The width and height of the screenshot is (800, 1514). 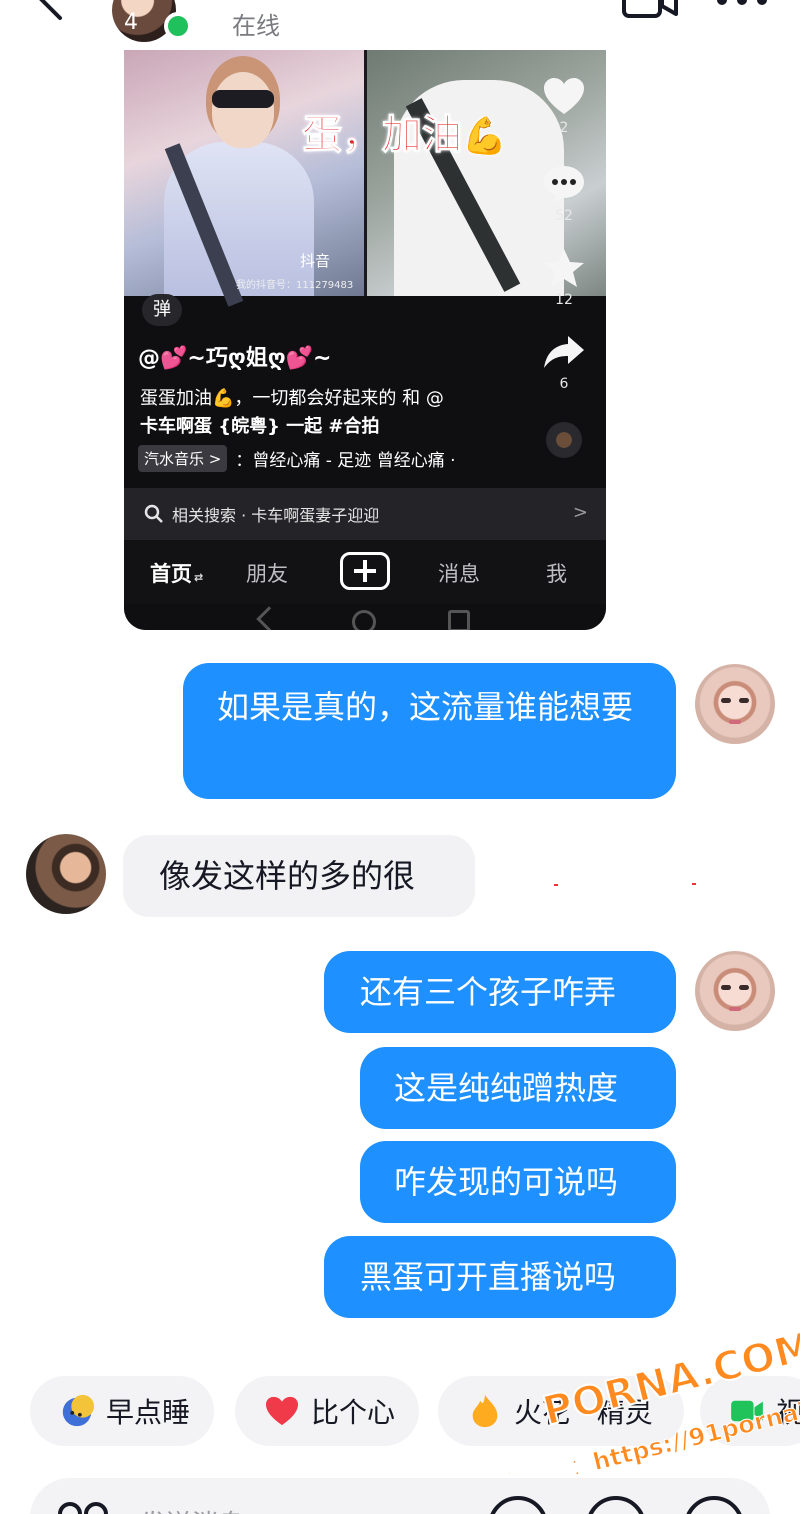 I want to click on message-bubble-outgoing: 这是纯纯蹭热度, so click(x=518, y=1088).